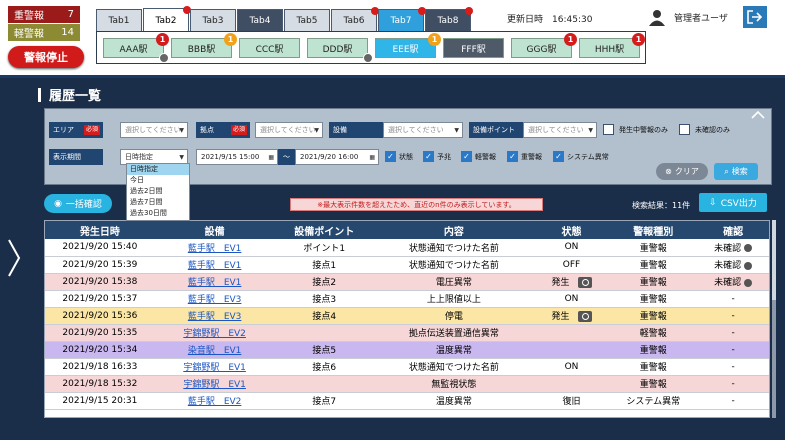  What do you see at coordinates (237, 157) in the screenshot?
I see `date-from-input: 2021/9/15 15:00 ▦` at bounding box center [237, 157].